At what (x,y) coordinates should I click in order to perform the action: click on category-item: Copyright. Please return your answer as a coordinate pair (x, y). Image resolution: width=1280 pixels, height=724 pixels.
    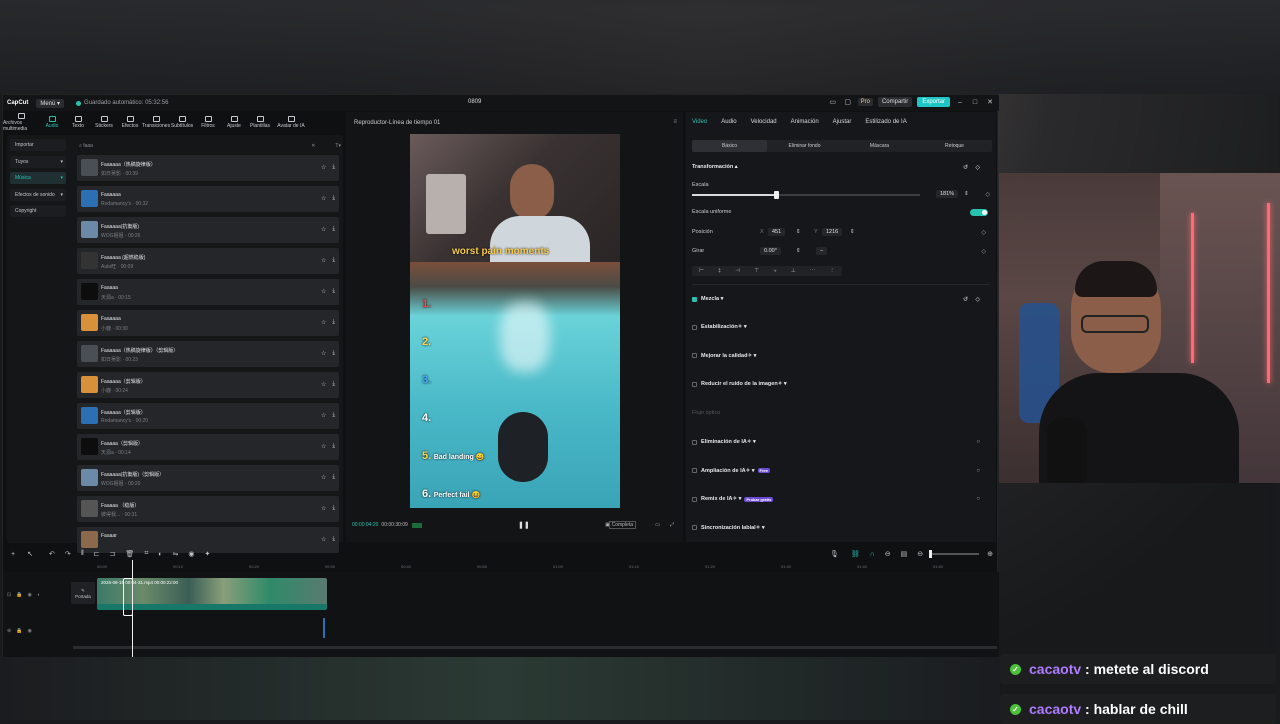
    Looking at the image, I should click on (38, 211).